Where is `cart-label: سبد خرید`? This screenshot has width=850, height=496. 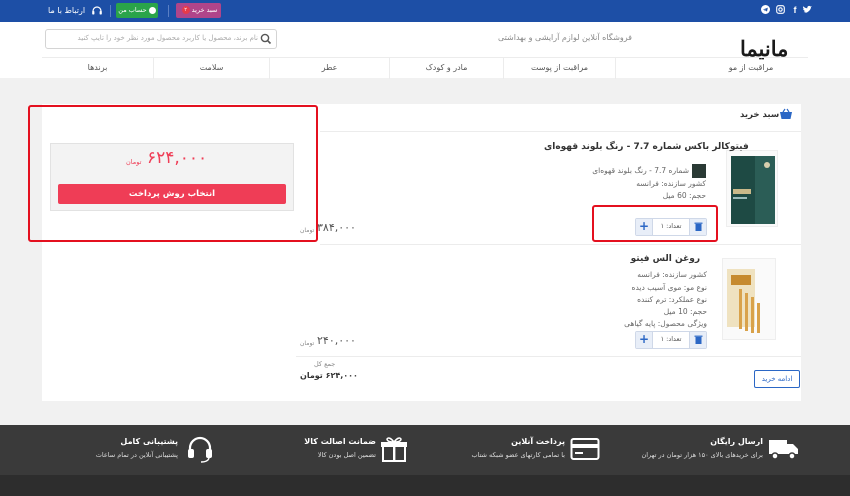 cart-label: سبد خرید is located at coordinates (204, 10).